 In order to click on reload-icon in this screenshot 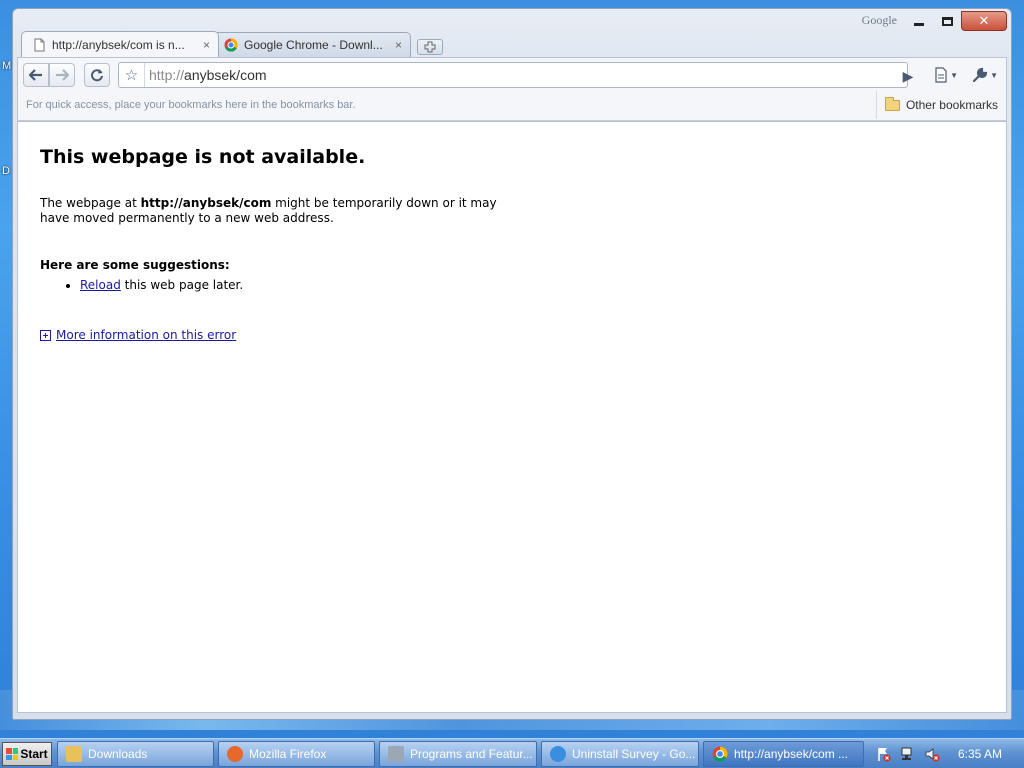, I will do `click(97, 75)`.